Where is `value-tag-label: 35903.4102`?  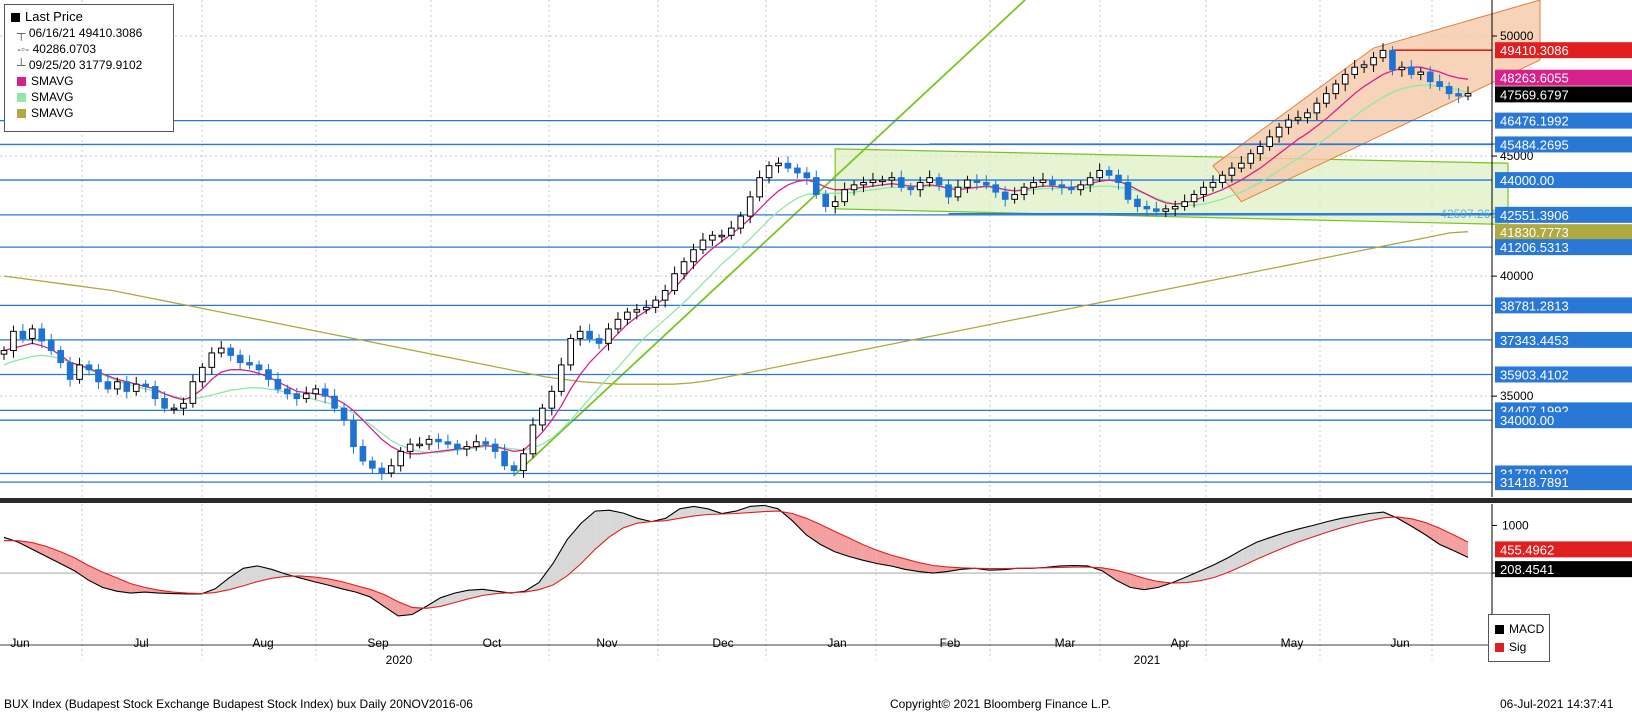
value-tag-label: 35903.4102 is located at coordinates (1534, 374).